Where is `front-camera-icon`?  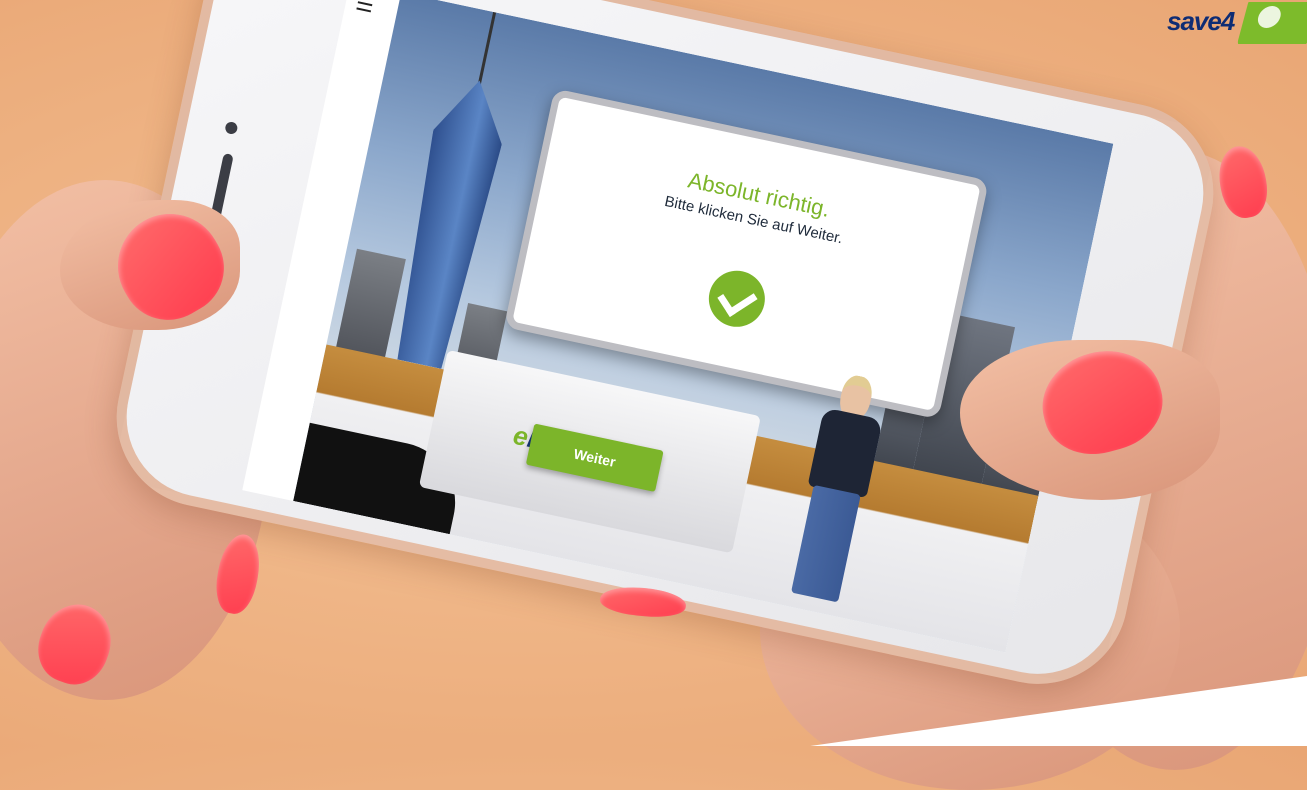 front-camera-icon is located at coordinates (231, 128).